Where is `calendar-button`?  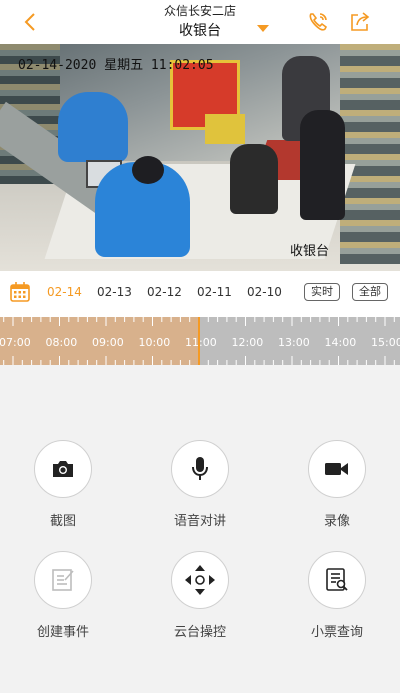
calendar-button is located at coordinates (20, 292).